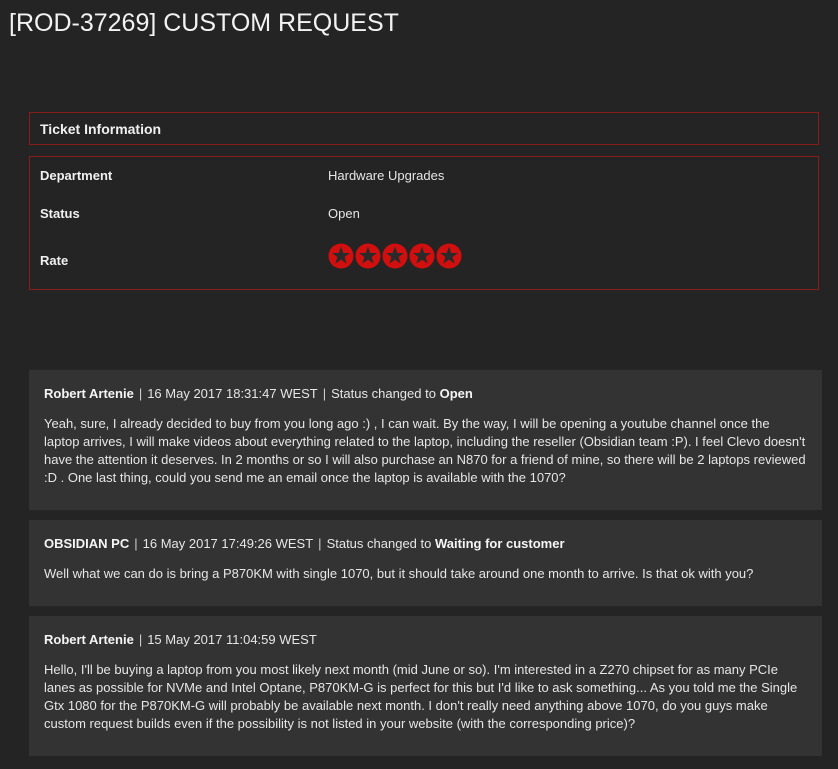 Image resolution: width=838 pixels, height=769 pixels. Describe the element at coordinates (87, 543) in the screenshot. I see `message-author: OBSIDIAN PC` at that location.